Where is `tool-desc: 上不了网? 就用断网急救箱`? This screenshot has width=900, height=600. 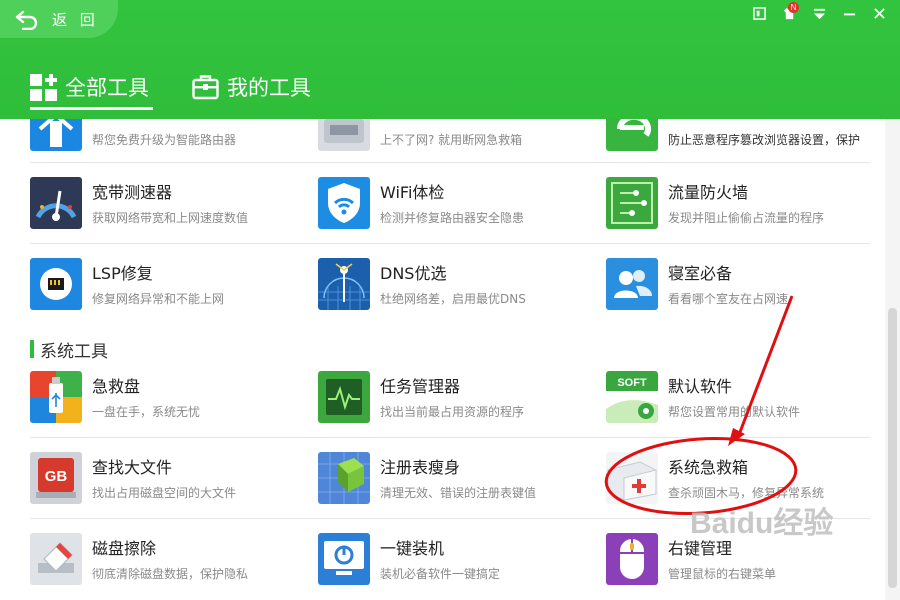
tool-desc: 上不了网? 就用断网急救箱 is located at coordinates (451, 140).